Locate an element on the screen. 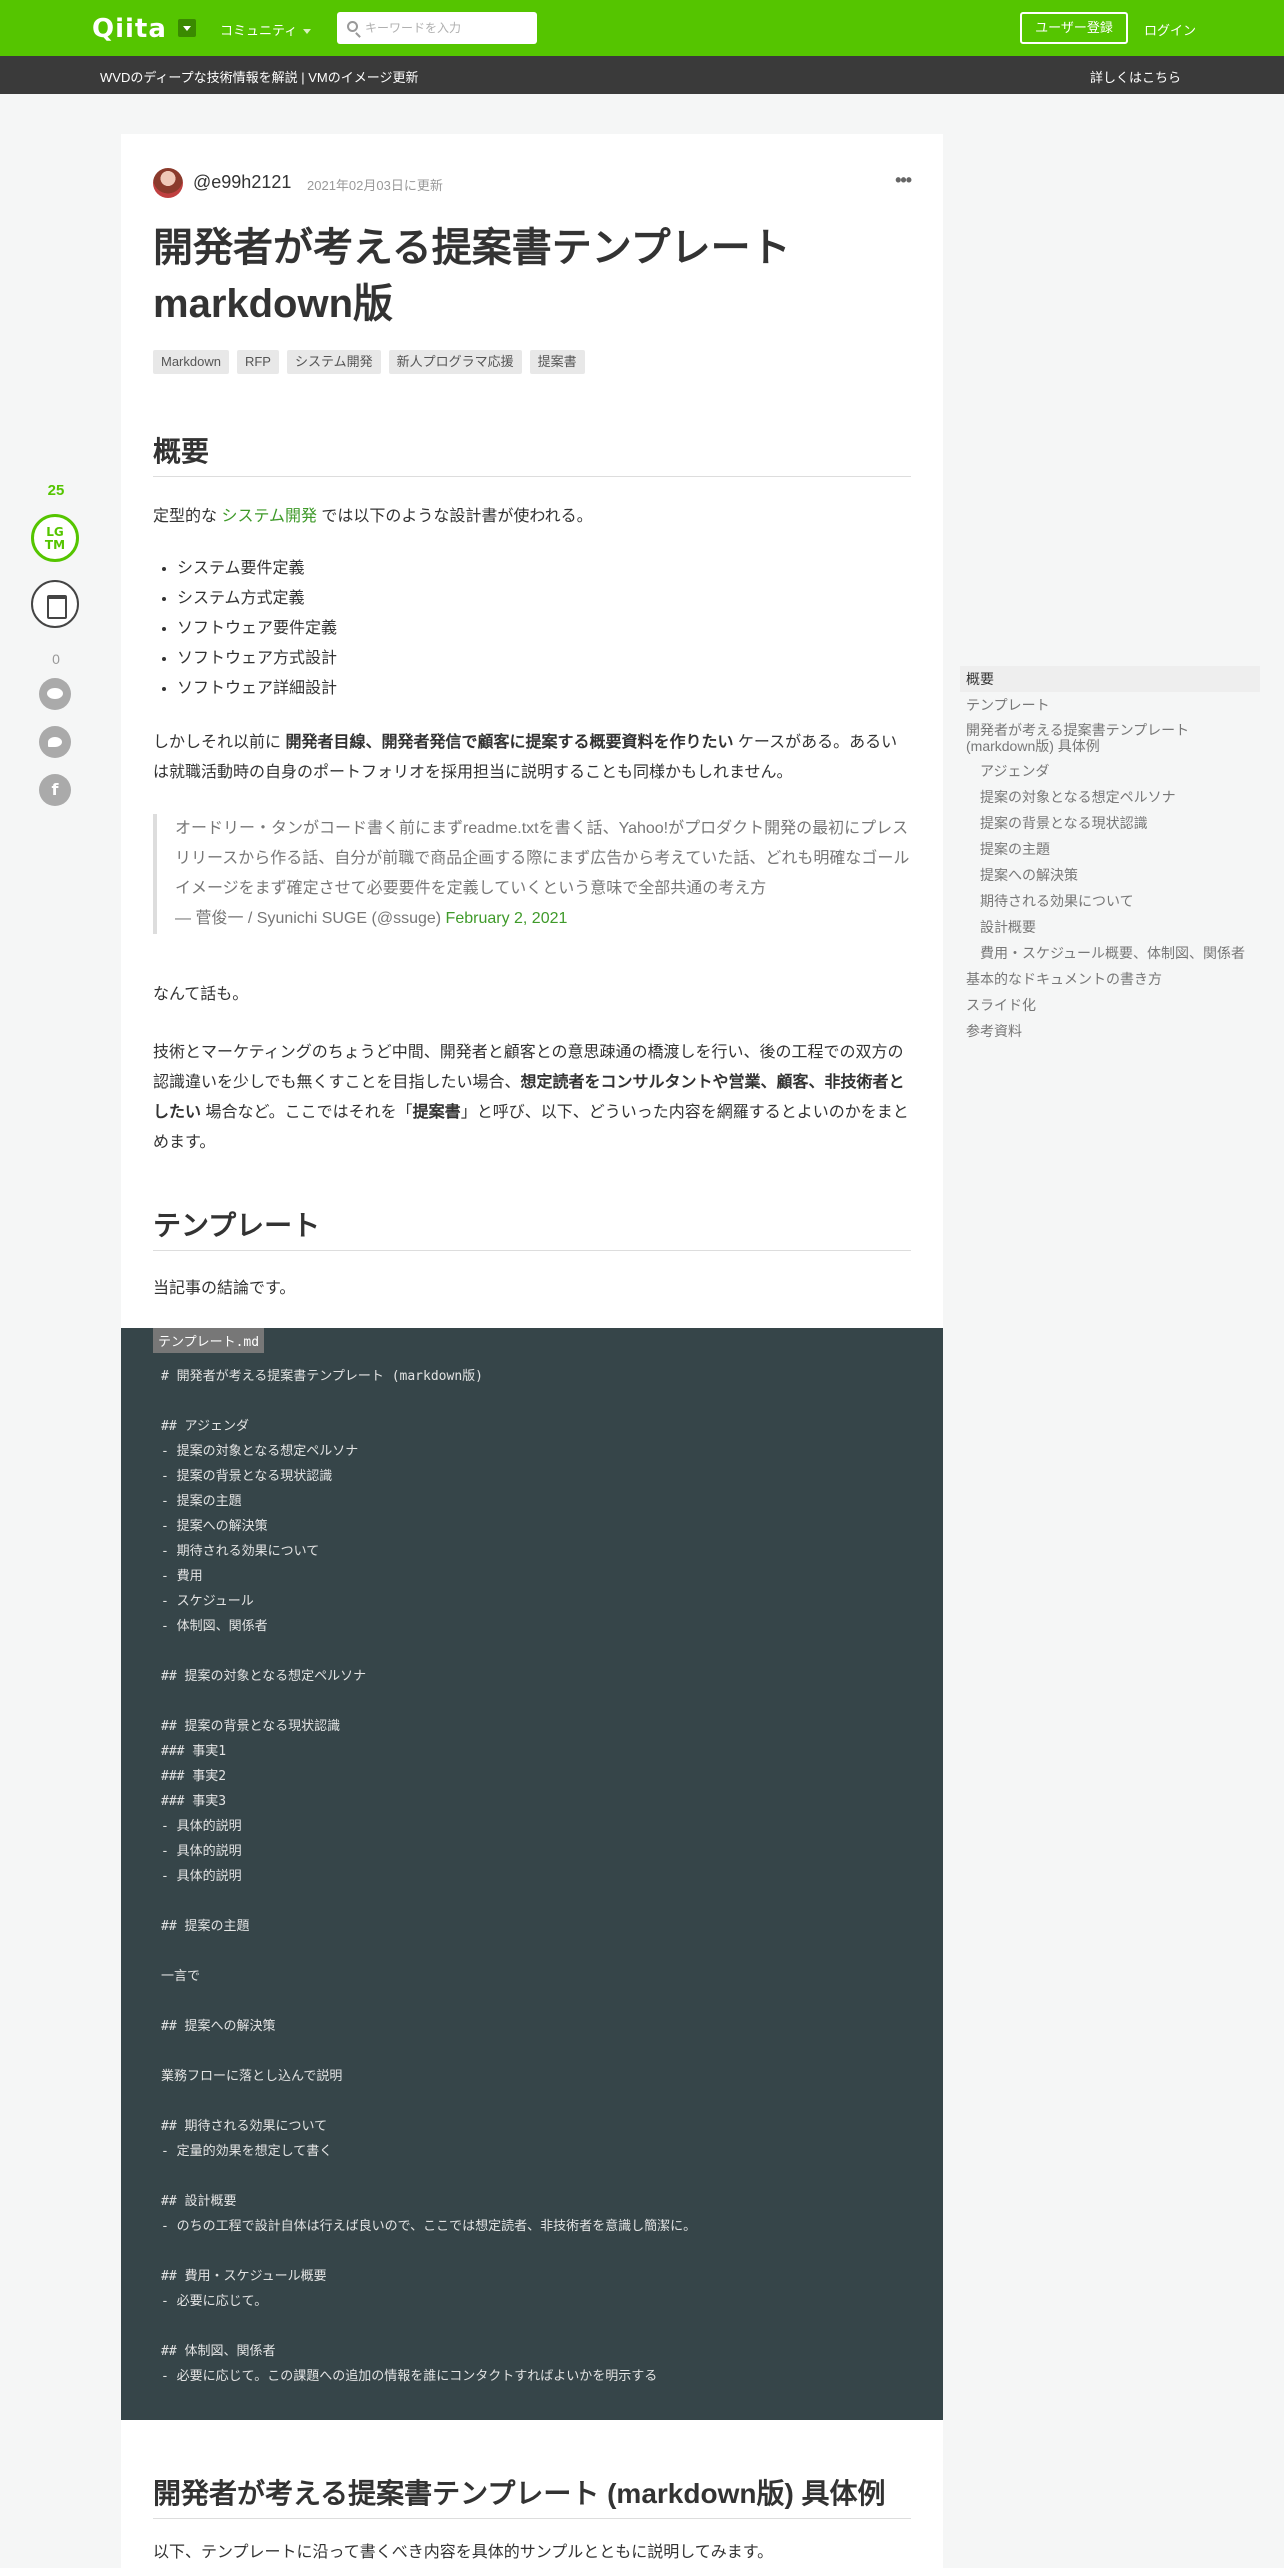 Image resolution: width=1284 pixels, height=2568 pixels. toc-item: 参考資料 is located at coordinates (1110, 1031).